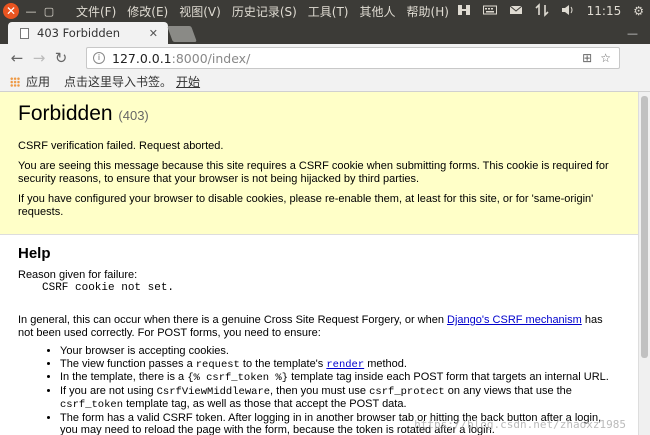 The width and height of the screenshot is (650, 435). I want to click on watermark: https://blog.csdn.net/zhaoxz1985, so click(520, 424).